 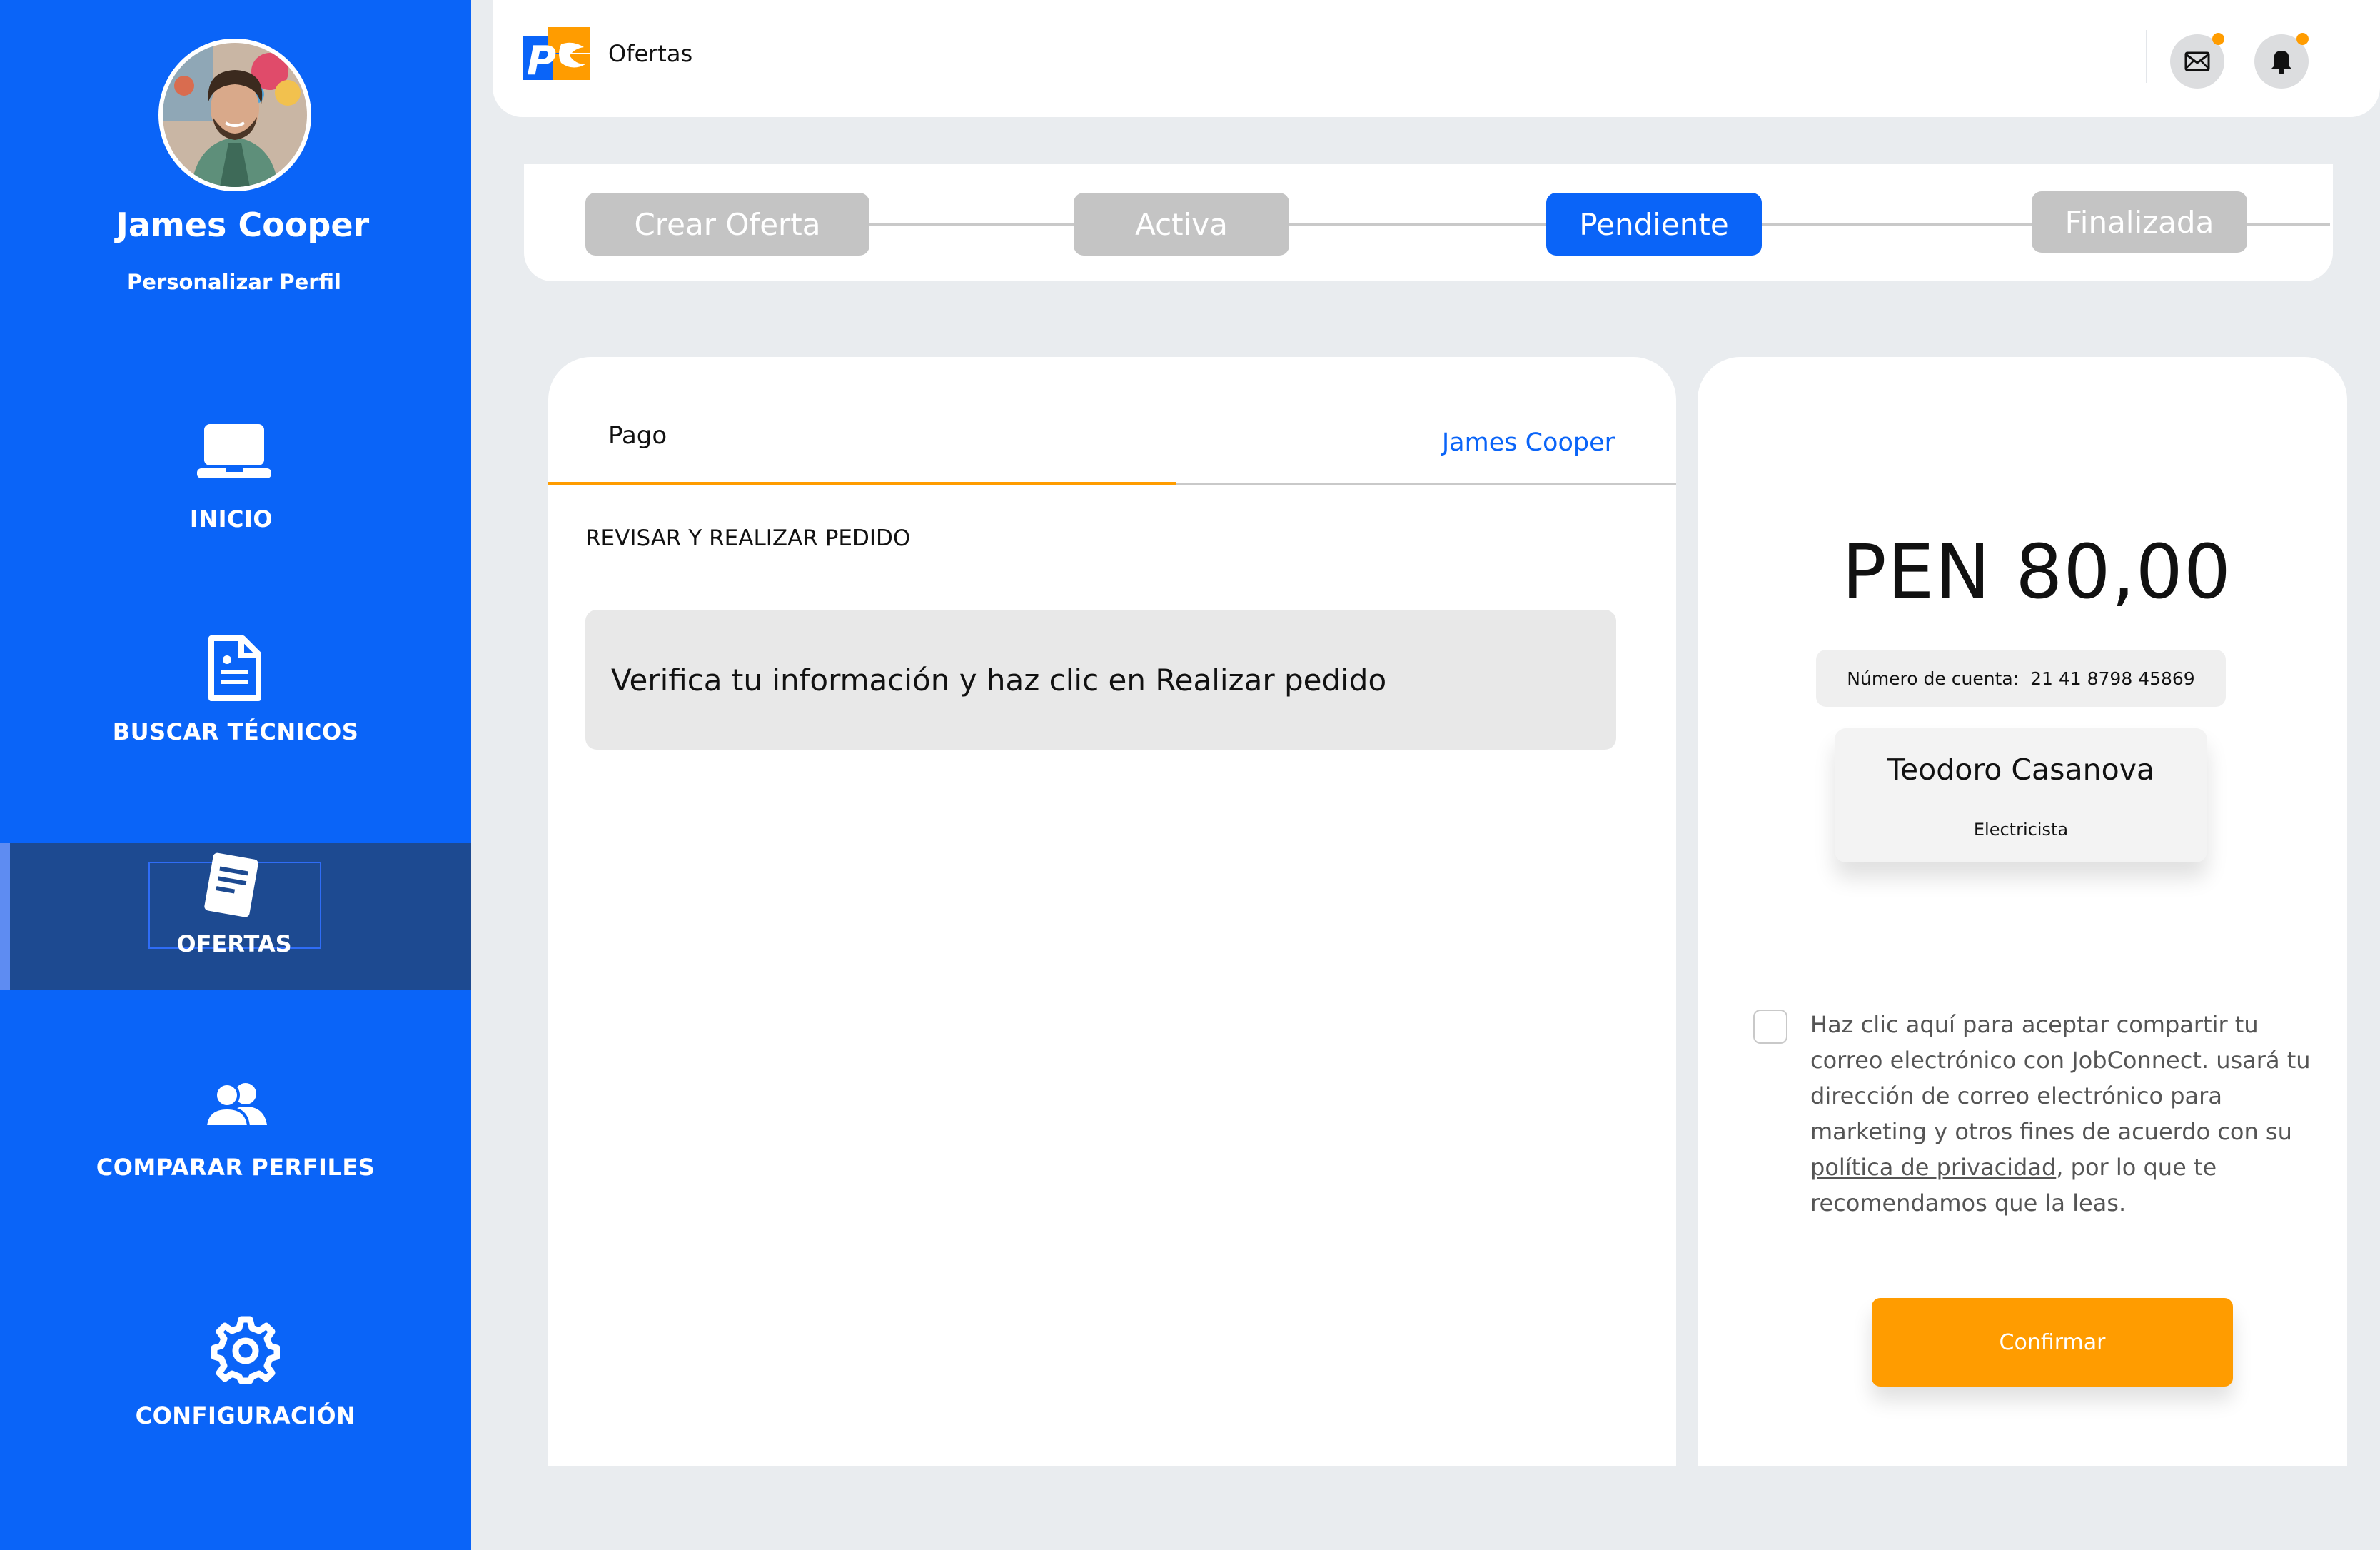 I want to click on account-number: 21 41 8798 45869, so click(x=2112, y=678).